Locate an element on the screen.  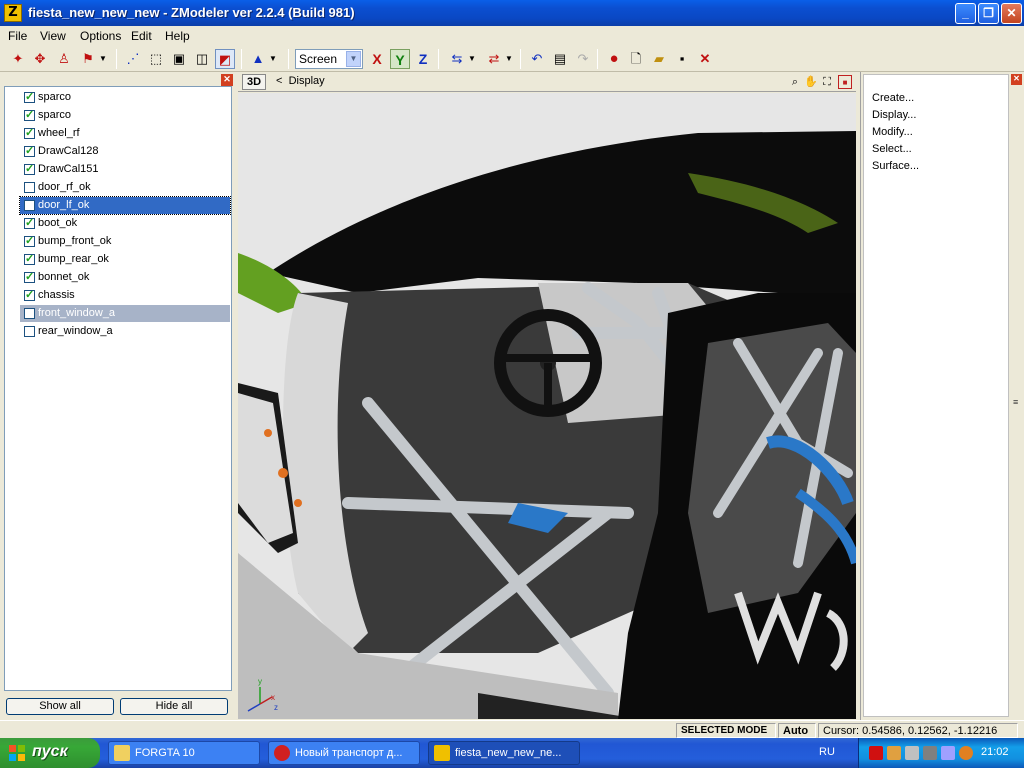
axis-z-button: Z is located at coordinates (423, 59).